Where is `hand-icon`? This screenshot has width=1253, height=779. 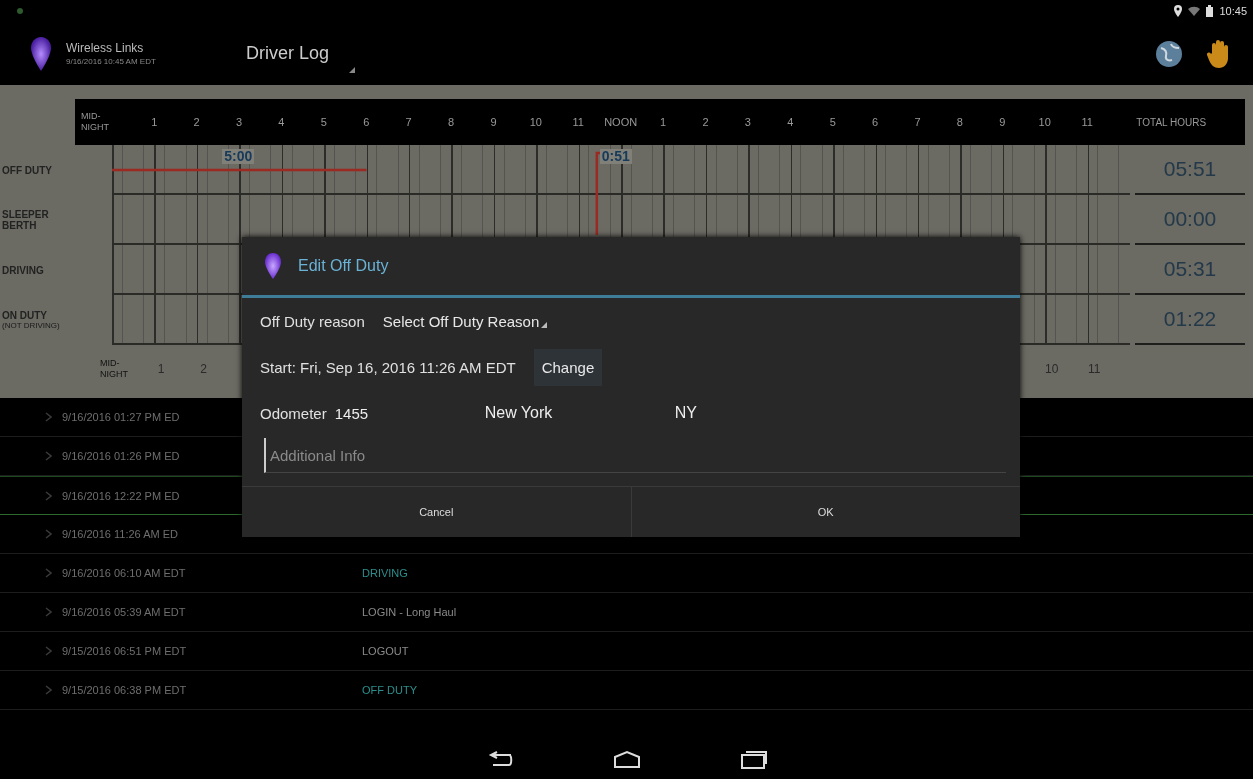
hand-icon is located at coordinates (1219, 53).